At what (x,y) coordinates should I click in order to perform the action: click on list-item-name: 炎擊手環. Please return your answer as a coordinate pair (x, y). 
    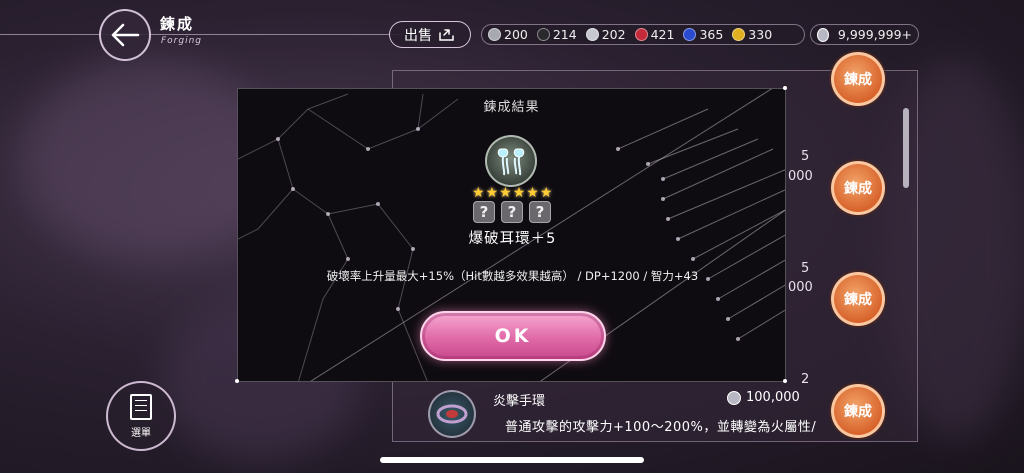
    Looking at the image, I should click on (519, 401).